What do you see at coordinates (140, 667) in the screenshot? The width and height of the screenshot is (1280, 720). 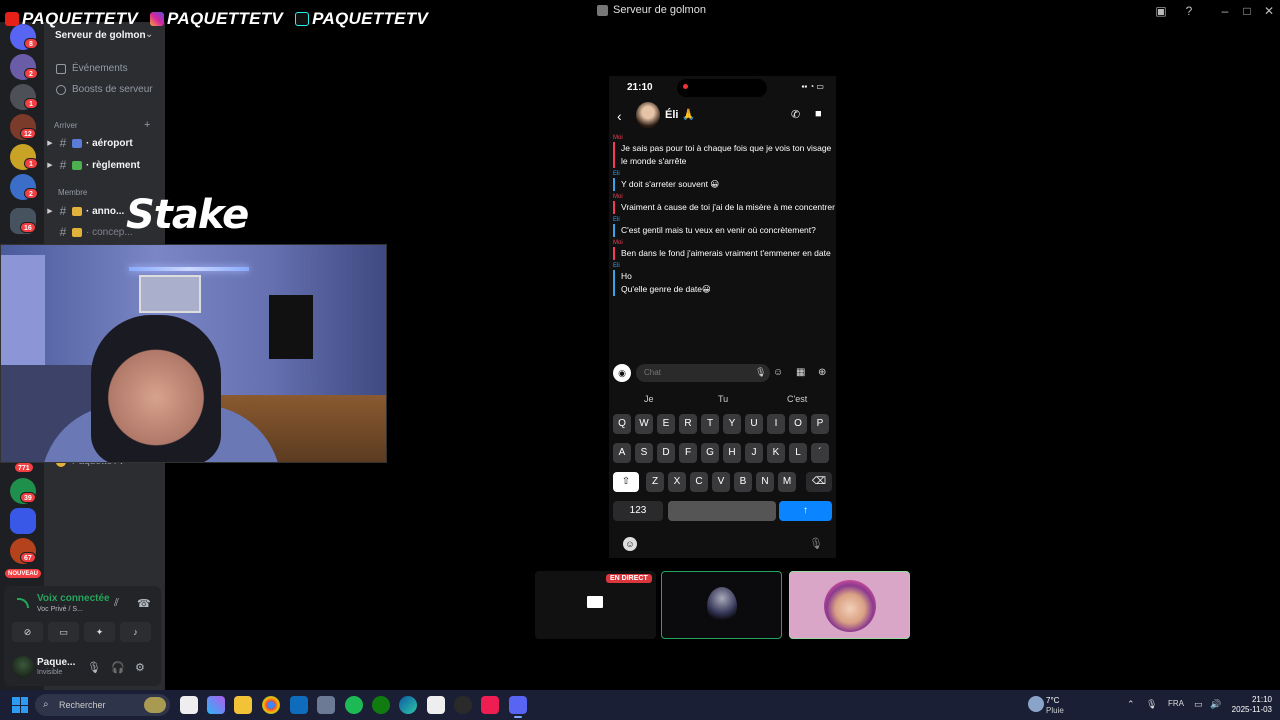 I see `gear-icon: ⚙` at bounding box center [140, 667].